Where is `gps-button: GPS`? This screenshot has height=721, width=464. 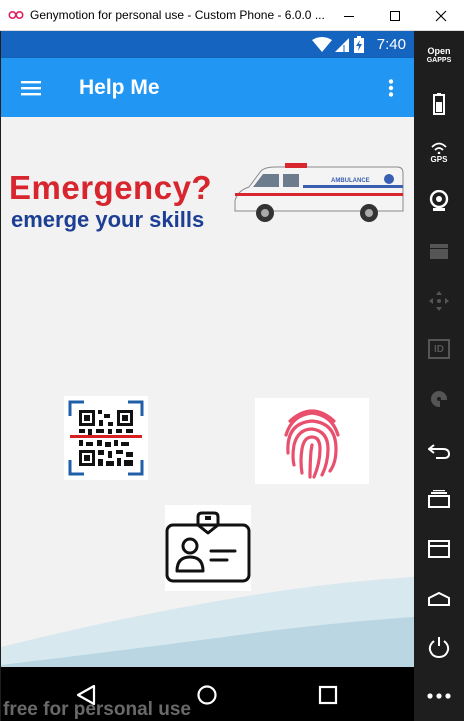
gps-button: GPS is located at coordinates (439, 153).